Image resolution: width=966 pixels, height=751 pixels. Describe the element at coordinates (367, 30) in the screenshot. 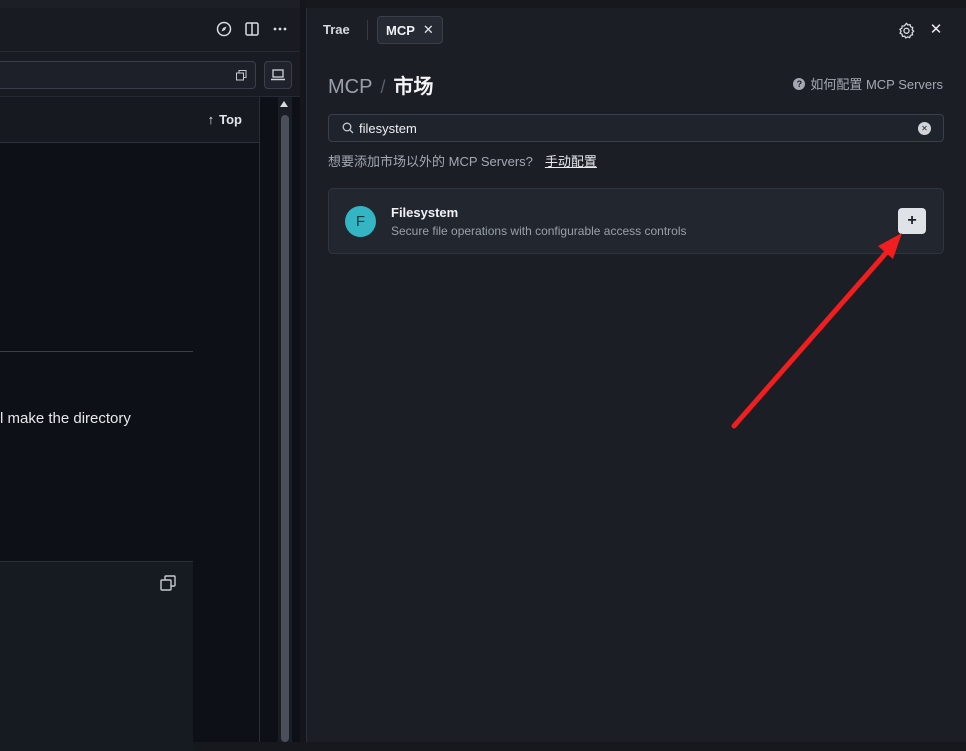

I see `tab-separator` at that location.